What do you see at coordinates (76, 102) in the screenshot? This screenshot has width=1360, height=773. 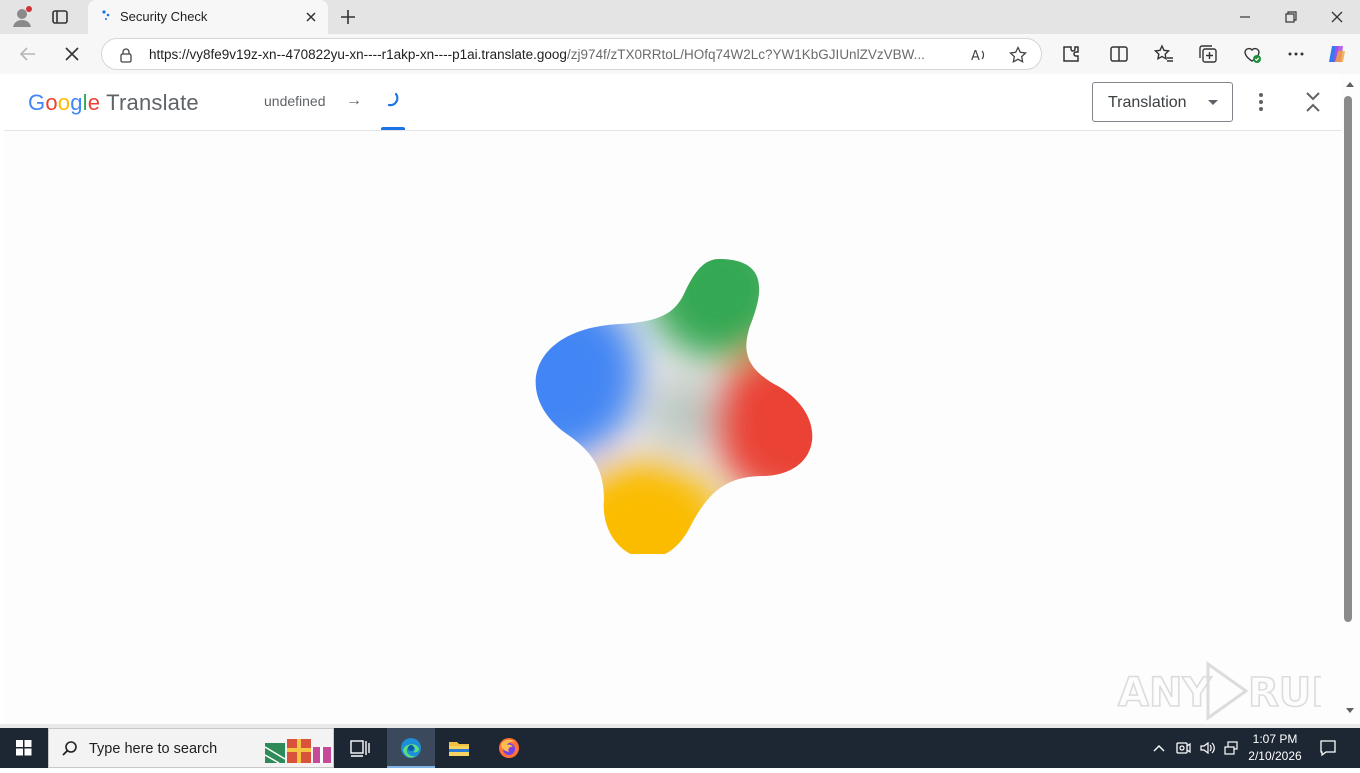 I see `logo-letter: g` at bounding box center [76, 102].